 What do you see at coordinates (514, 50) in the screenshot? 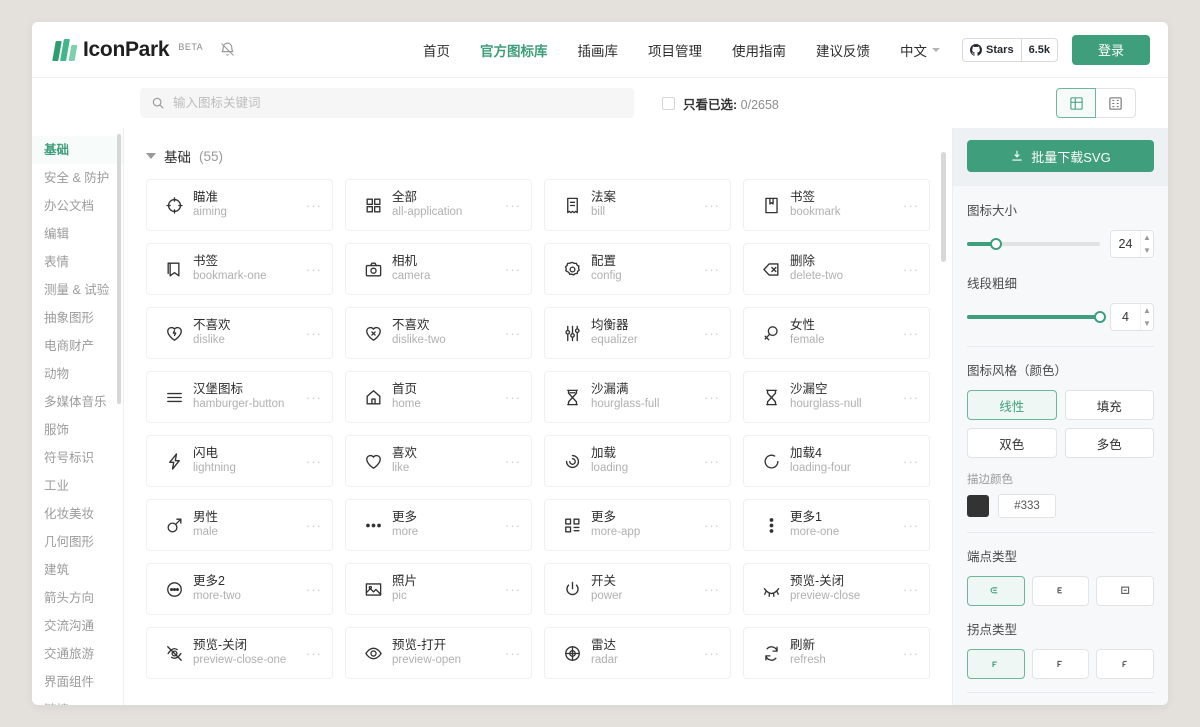
I see `nav-item-official-icons: 官方图标库` at bounding box center [514, 50].